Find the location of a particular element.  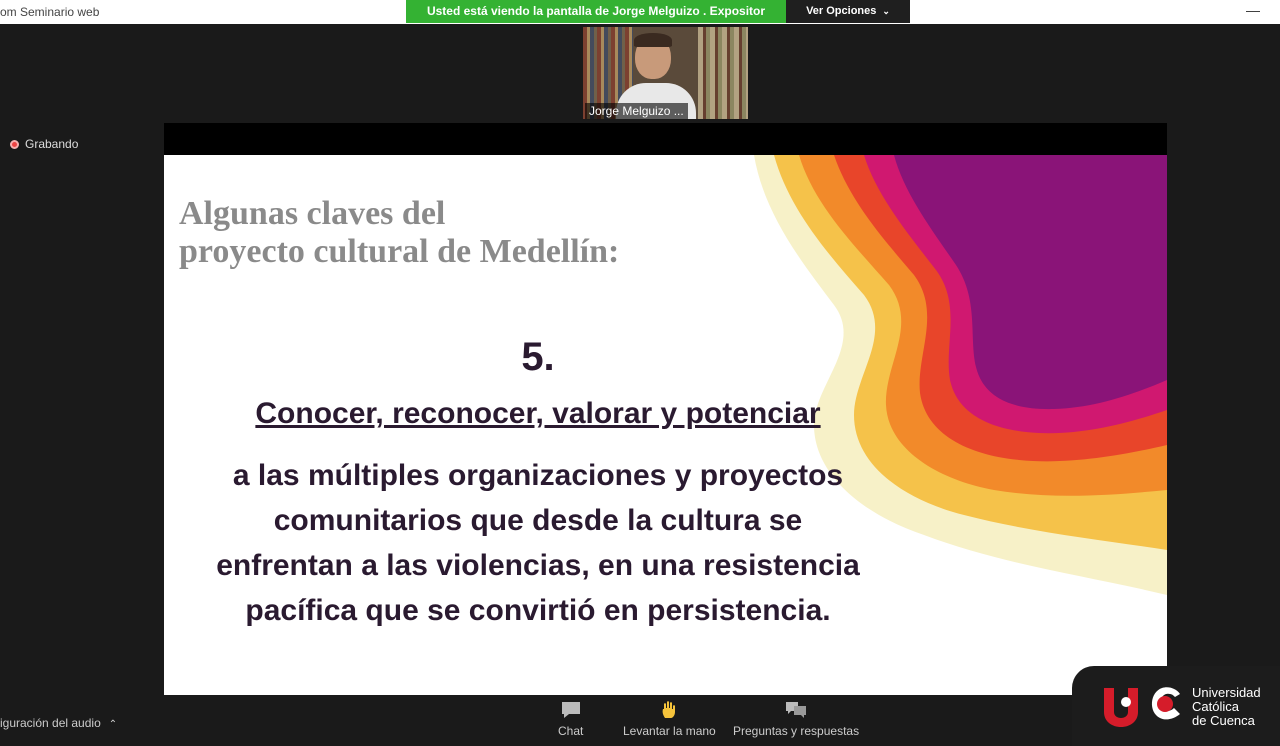

university-name-line: de Cuenca is located at coordinates (1223, 720).